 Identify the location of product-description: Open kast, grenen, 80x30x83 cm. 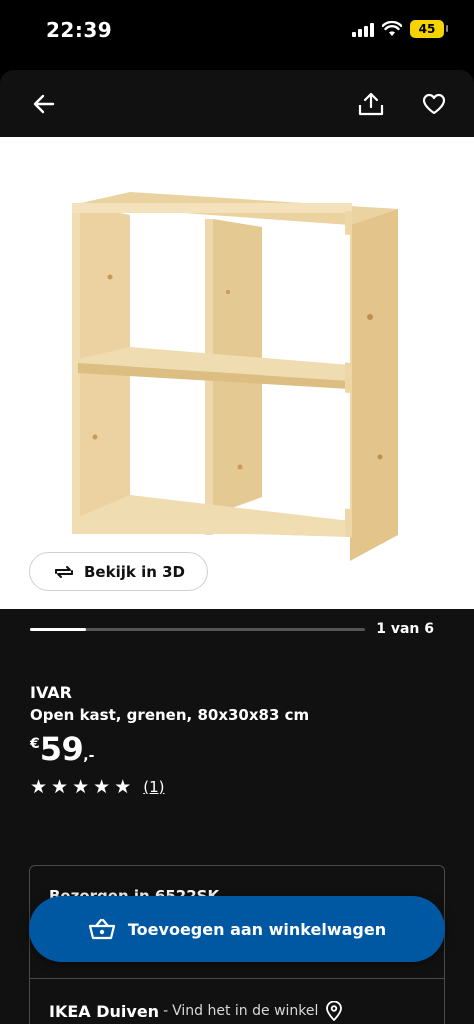
(170, 715).